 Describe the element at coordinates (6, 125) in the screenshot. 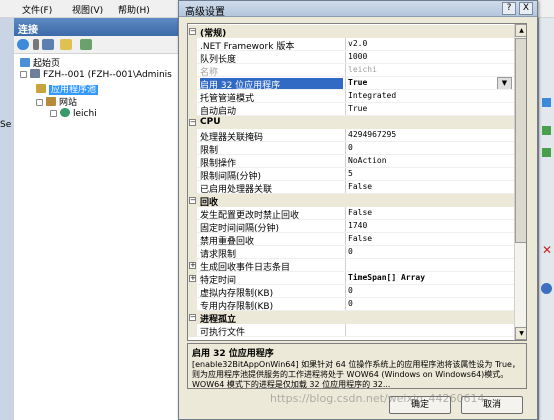

I see `left-edge-text: Se` at that location.